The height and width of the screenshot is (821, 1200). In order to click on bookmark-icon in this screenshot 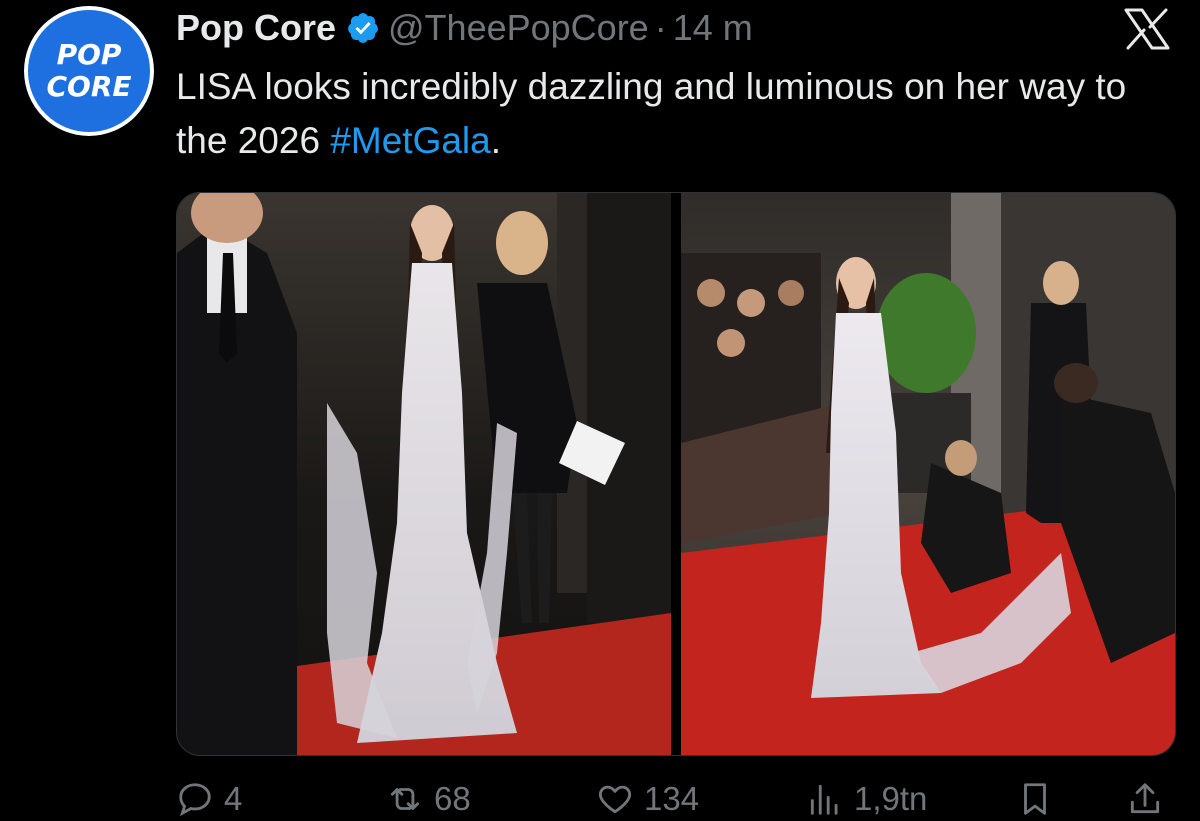, I will do `click(1035, 799)`.